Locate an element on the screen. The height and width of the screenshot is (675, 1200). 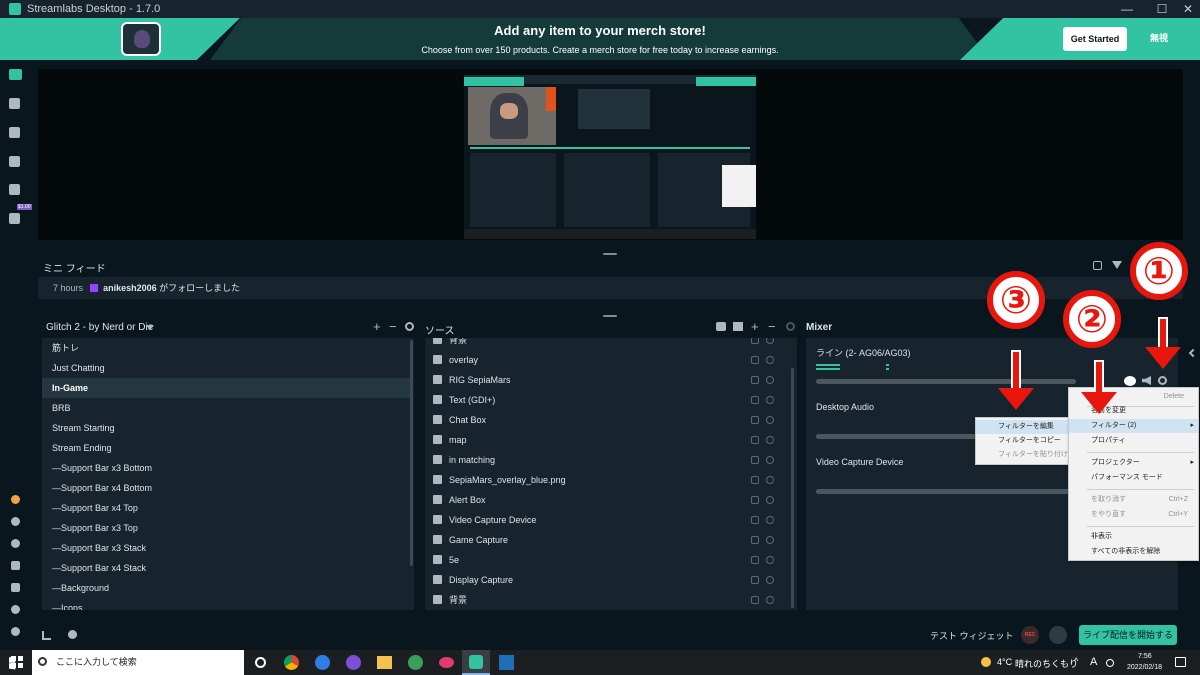
scene-item: Stream Ending is located at coordinates (226, 448).